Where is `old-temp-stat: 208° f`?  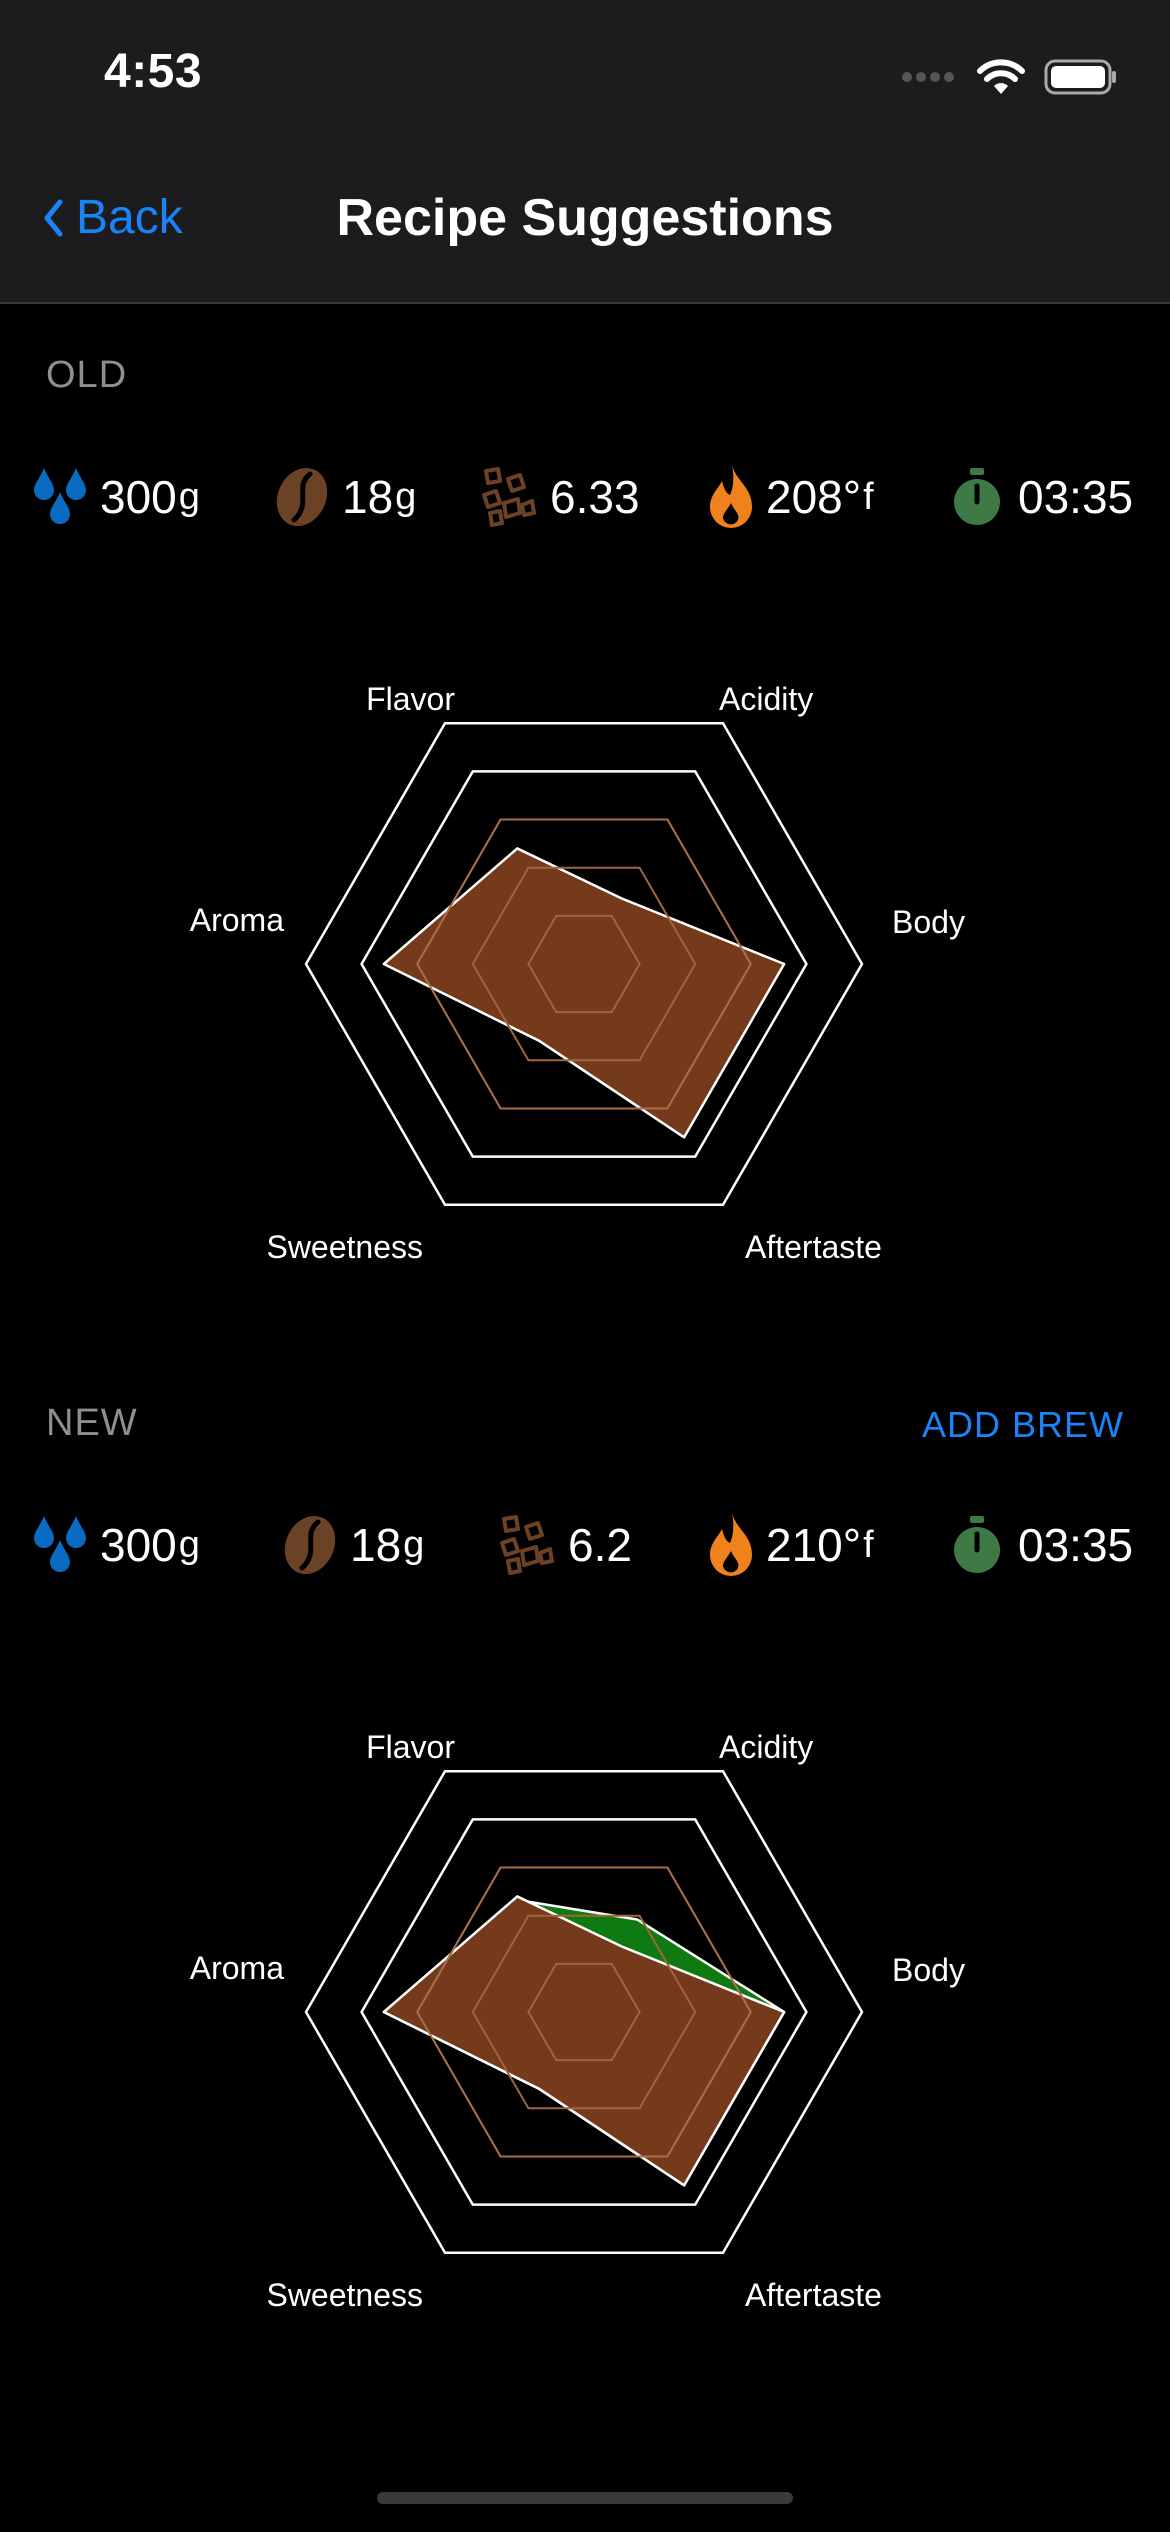 old-temp-stat: 208° f is located at coordinates (790, 497).